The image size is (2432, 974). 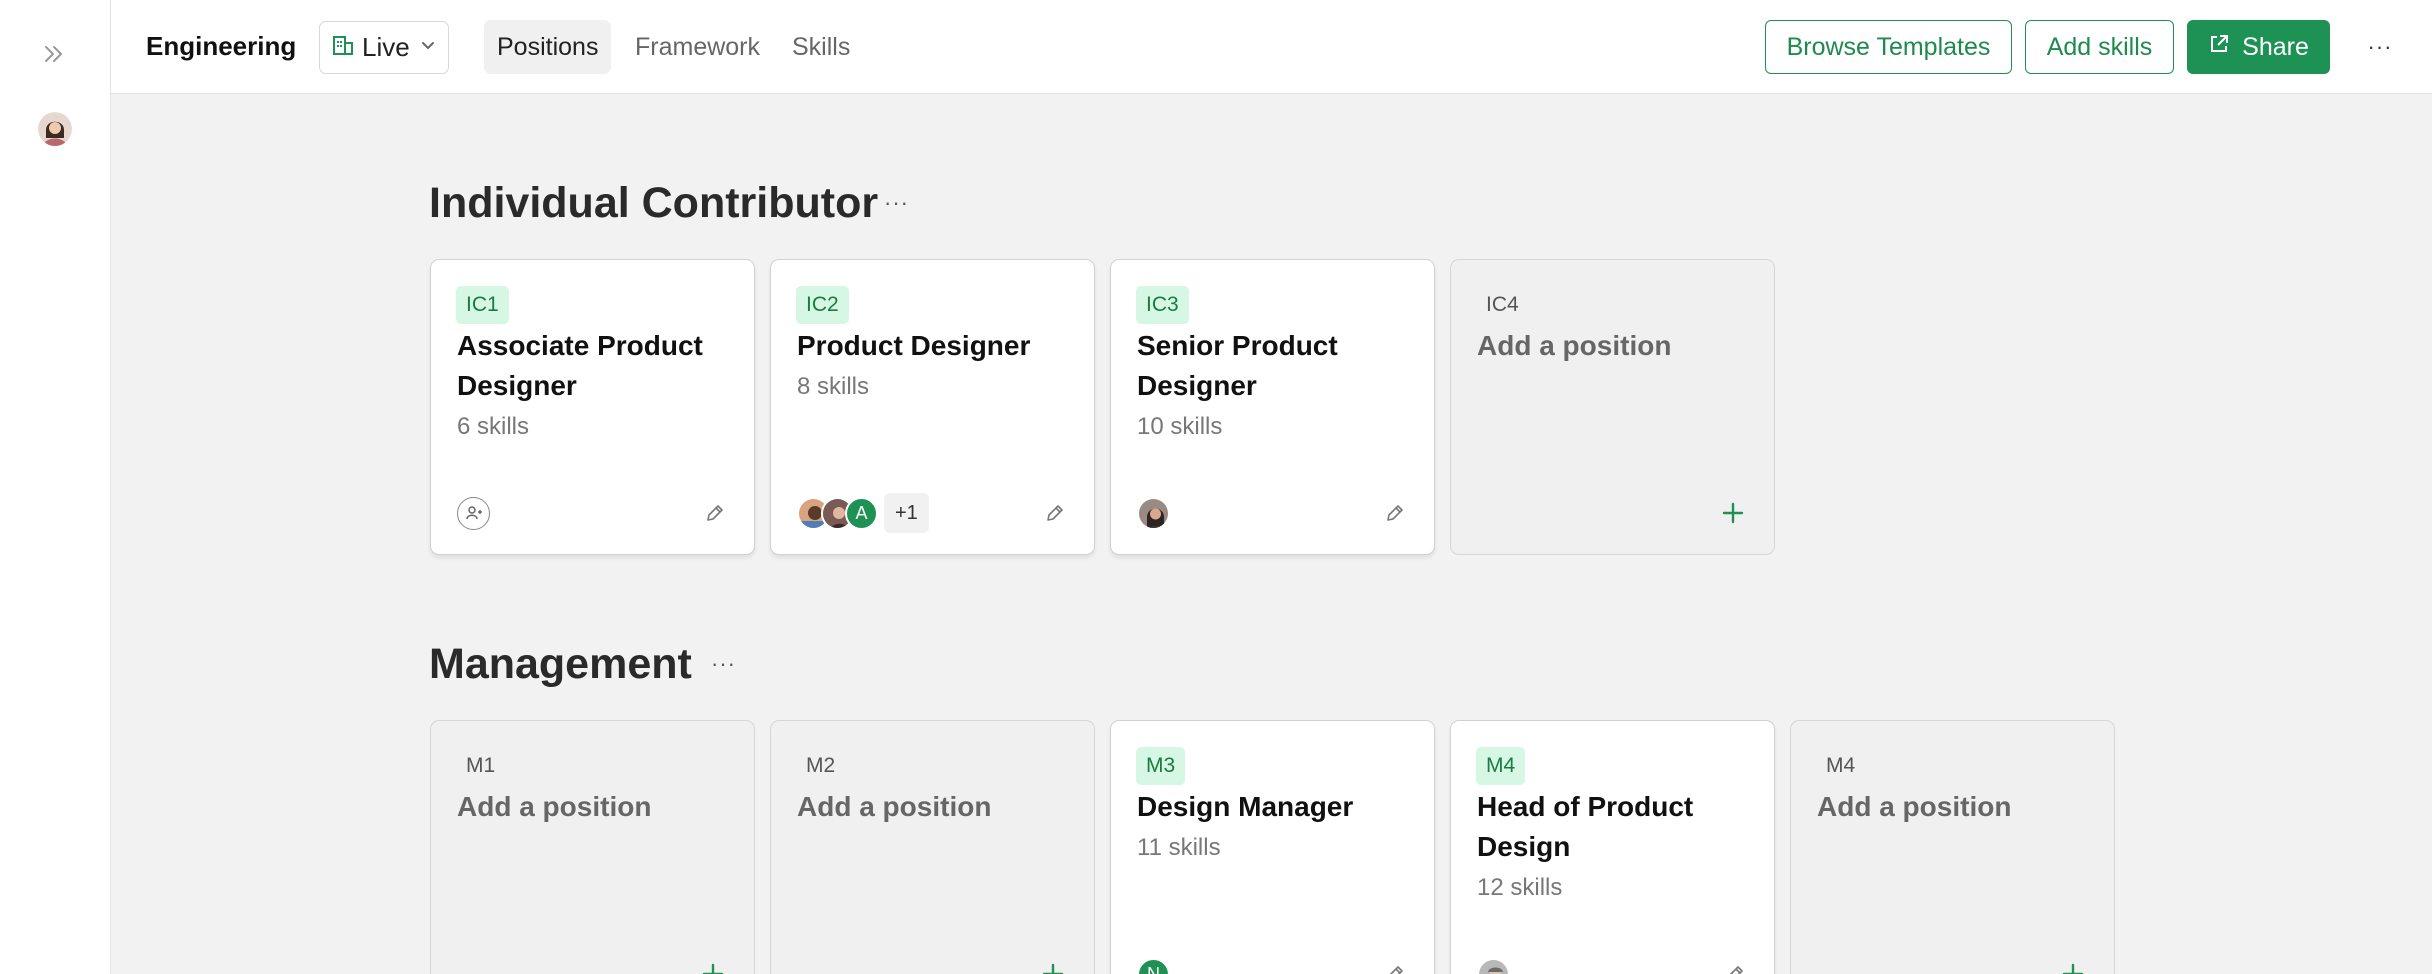 I want to click on empty-position-card: M4 Add a position, so click(x=1952, y=847).